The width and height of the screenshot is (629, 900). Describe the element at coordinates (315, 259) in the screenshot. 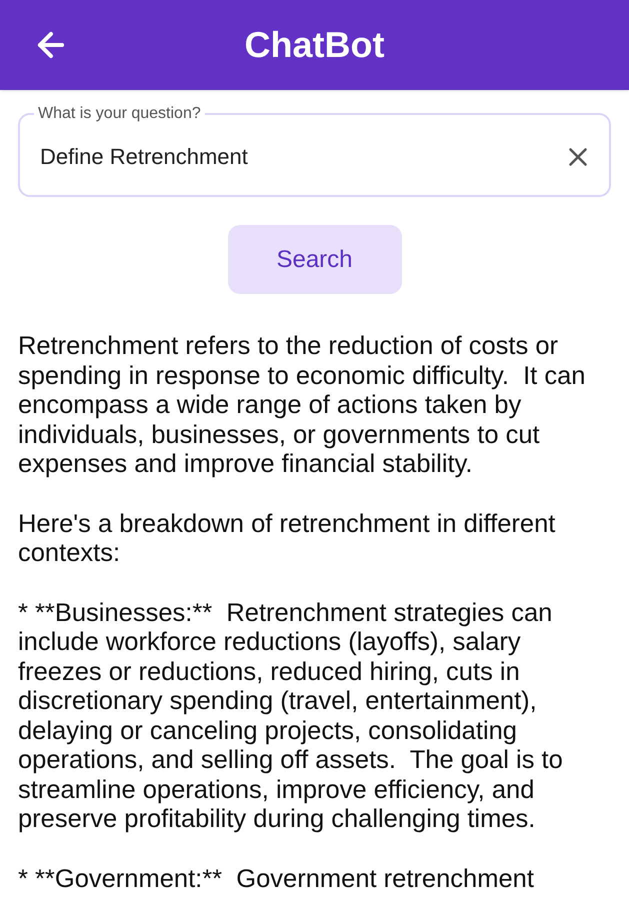

I see `search-button: Search` at that location.